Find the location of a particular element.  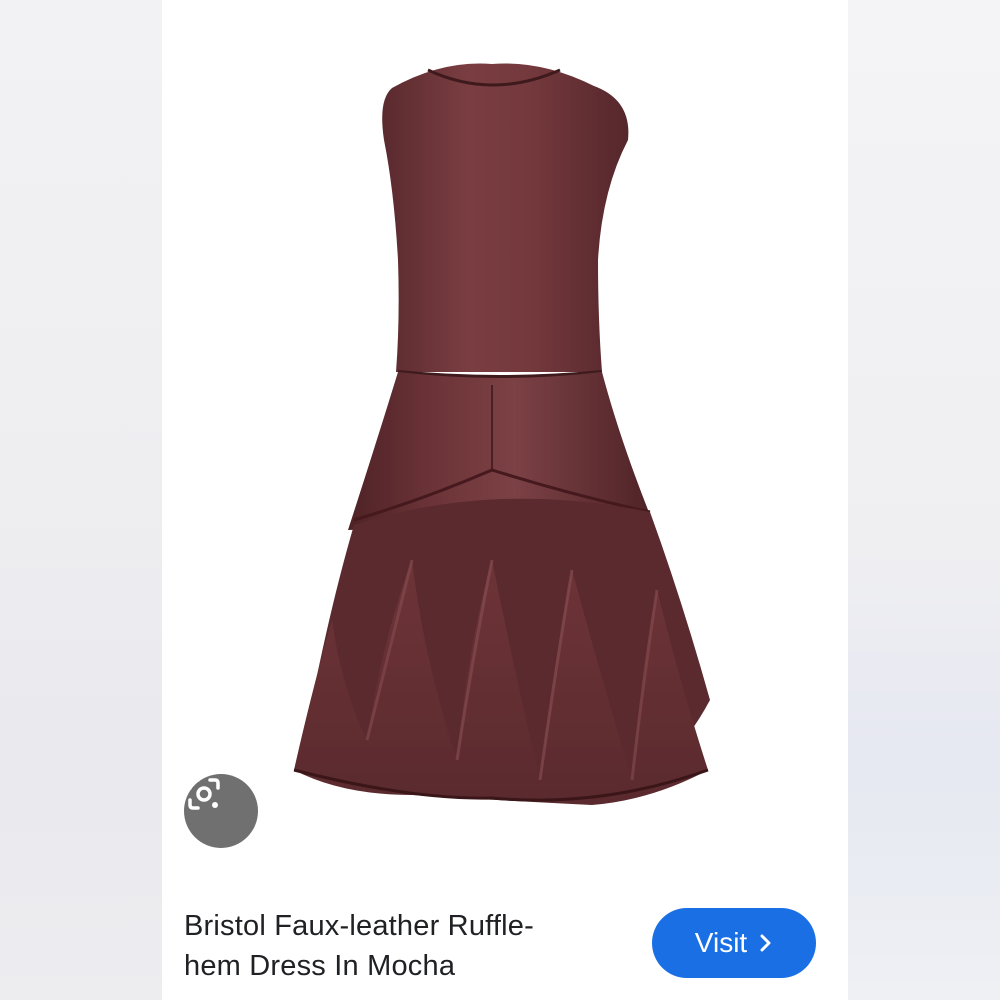

google-lens-button is located at coordinates (221, 811).